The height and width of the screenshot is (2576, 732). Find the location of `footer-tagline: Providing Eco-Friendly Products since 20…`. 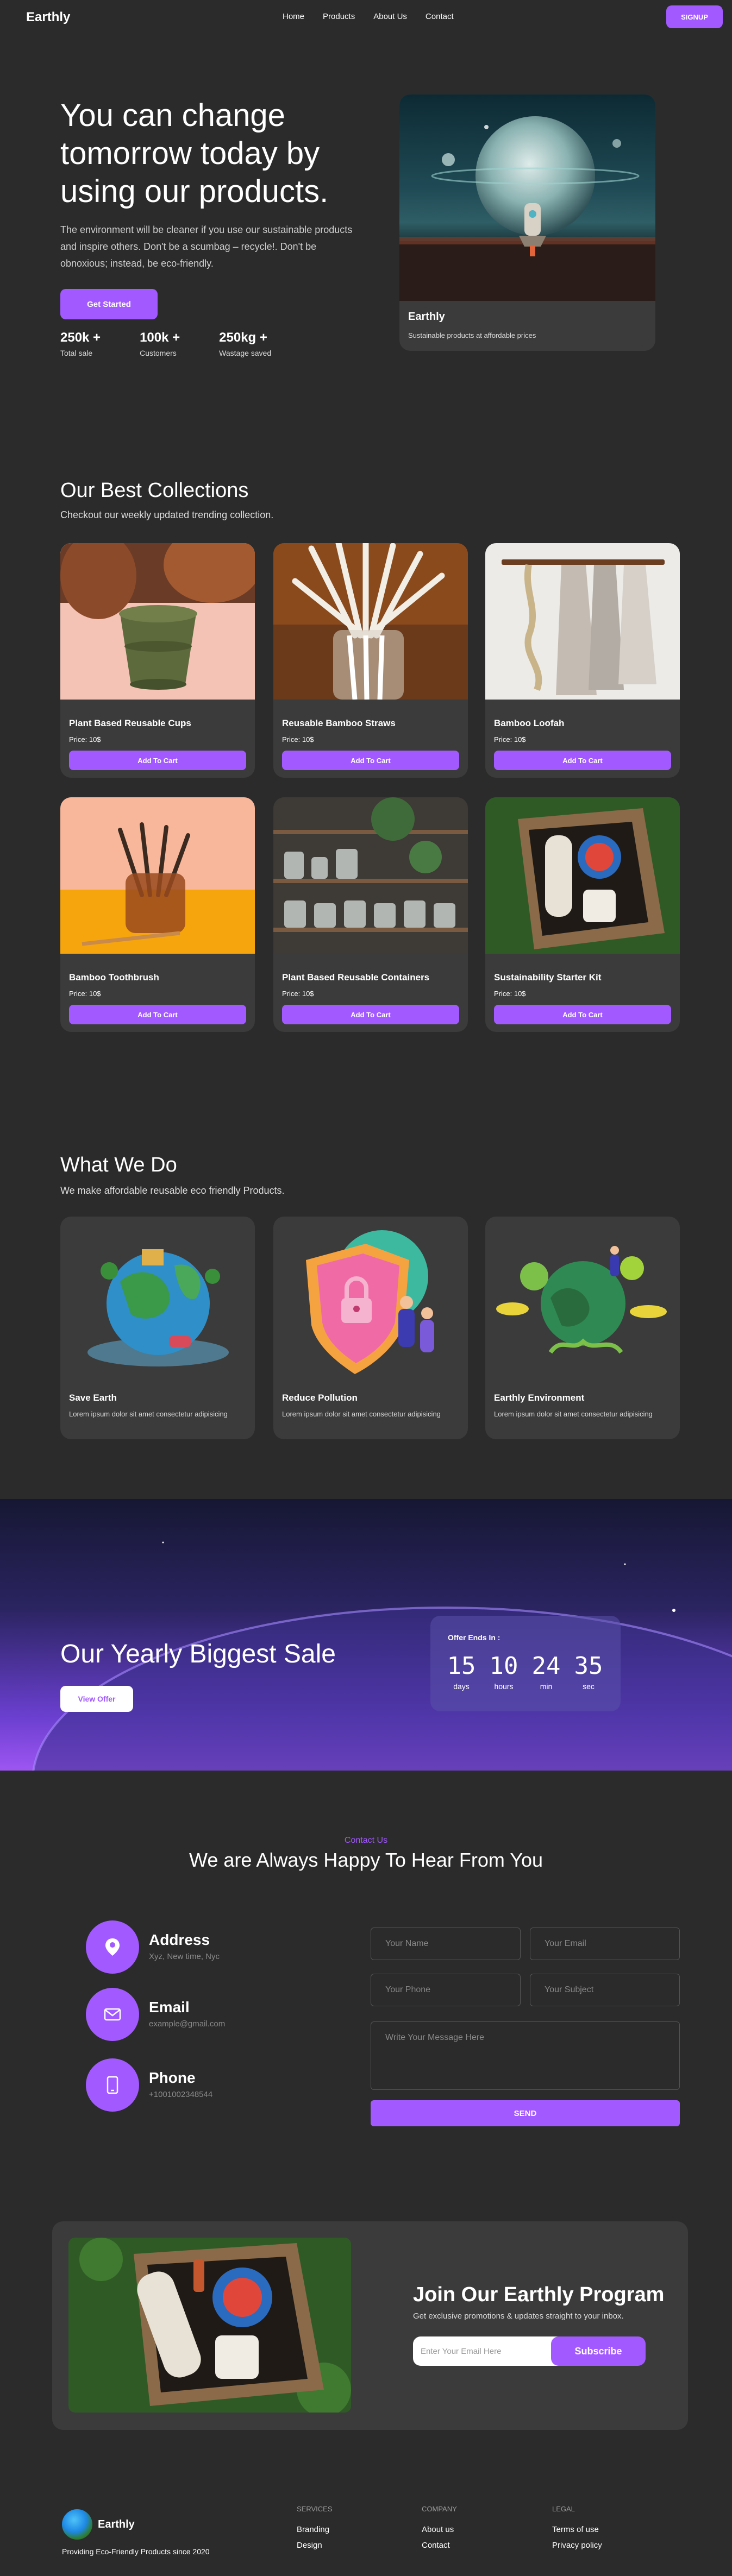

footer-tagline: Providing Eco-Friendly Products since 20… is located at coordinates (136, 2552).